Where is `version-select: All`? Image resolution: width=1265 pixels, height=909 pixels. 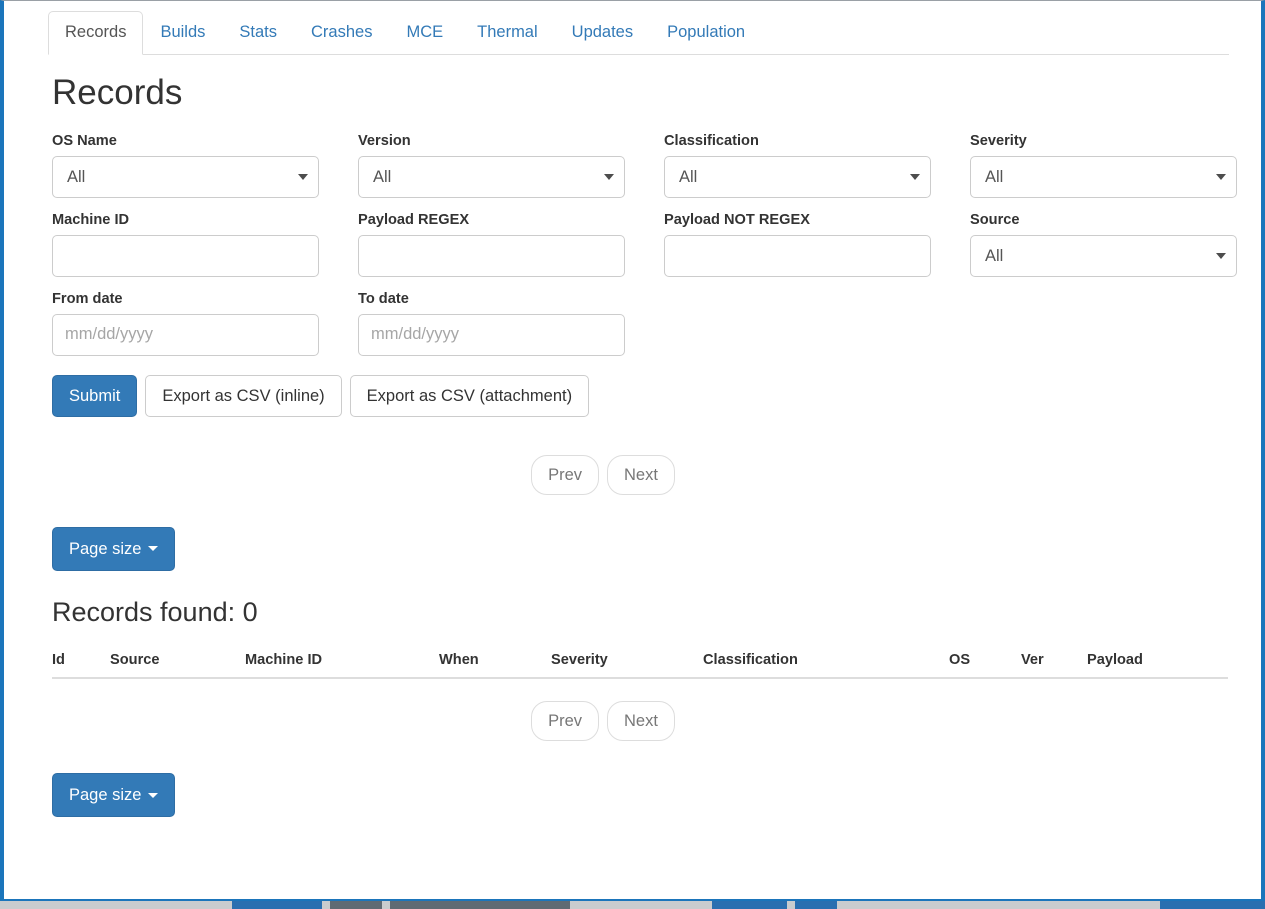
version-select: All is located at coordinates (491, 176).